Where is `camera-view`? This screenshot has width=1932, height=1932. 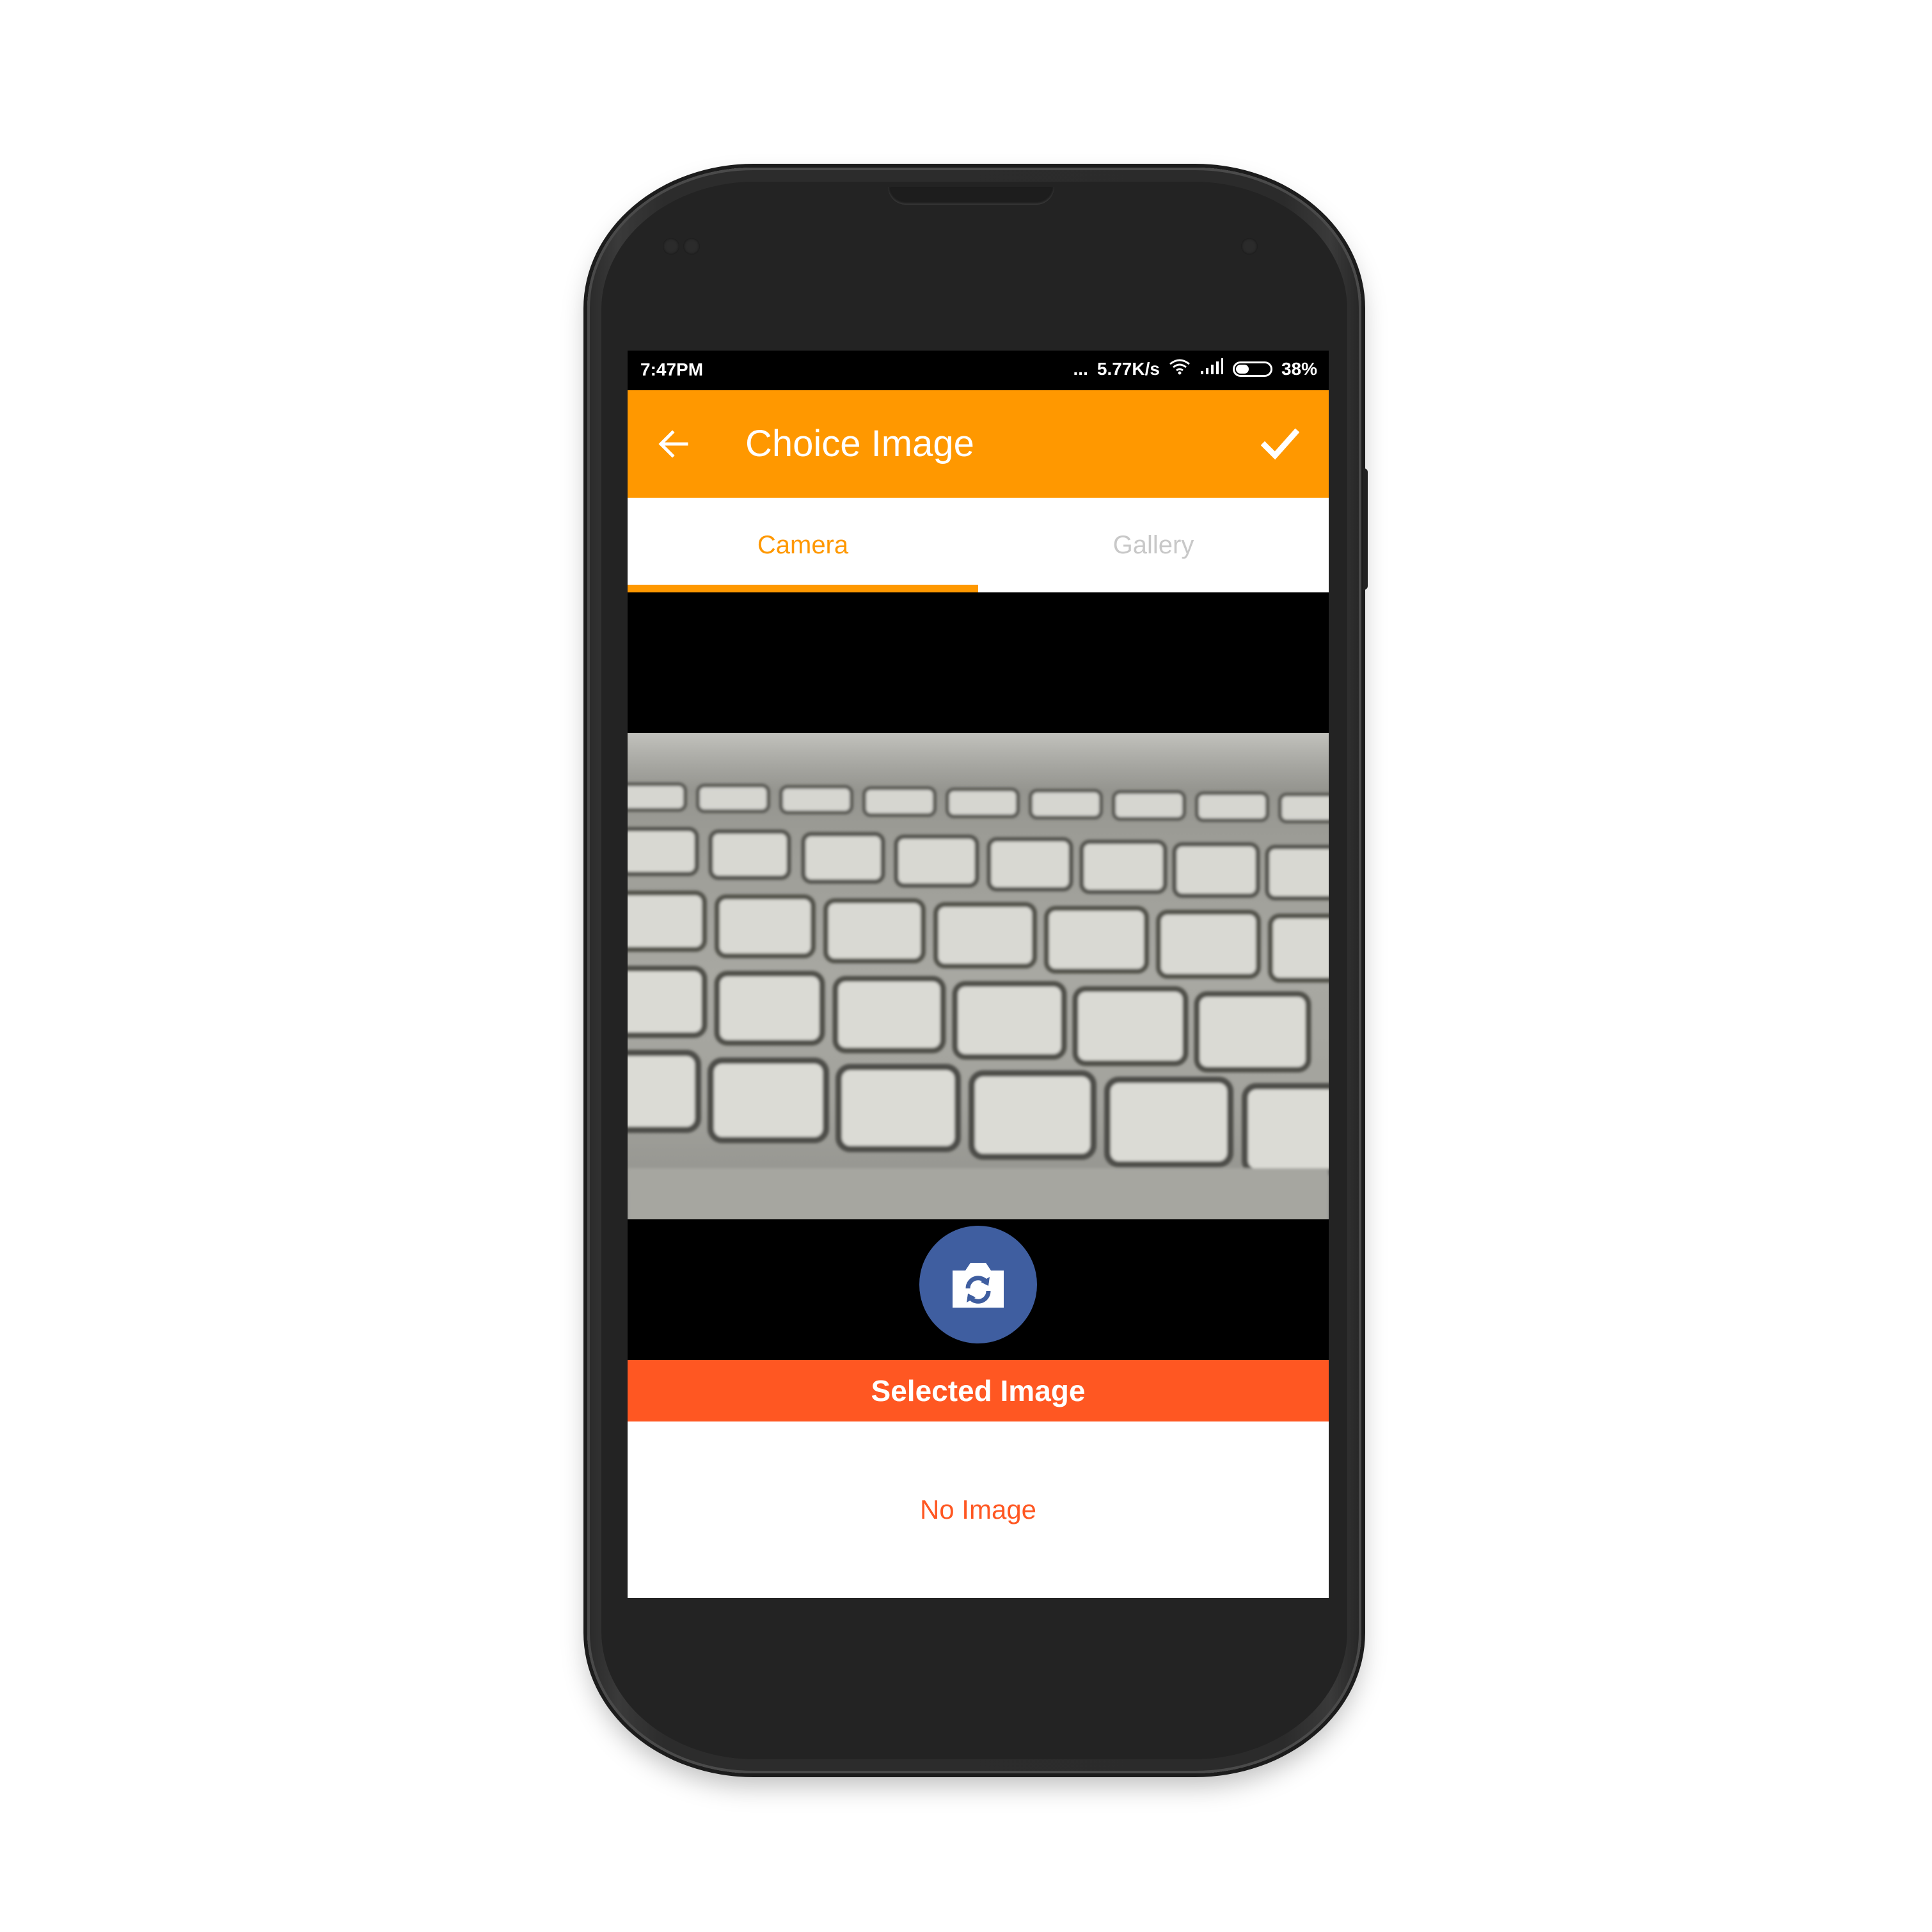
camera-view is located at coordinates (978, 976).